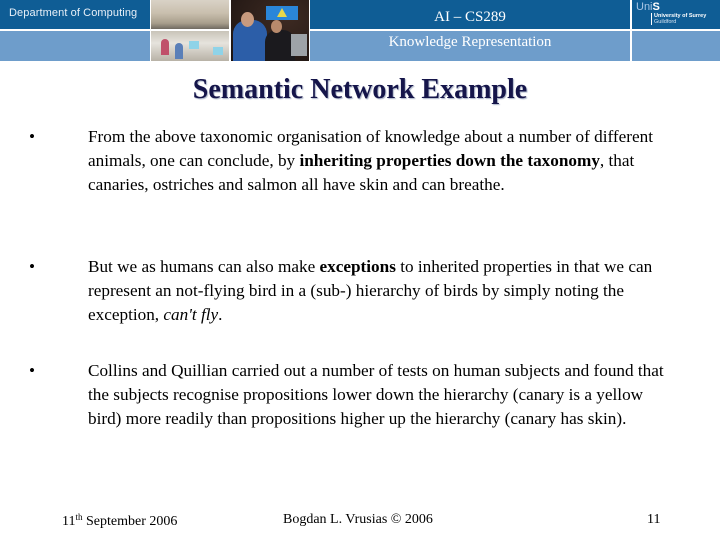 This screenshot has width=720, height=540. I want to click on footer-author: Bogdan L. Vrusias © 2006, so click(358, 519).